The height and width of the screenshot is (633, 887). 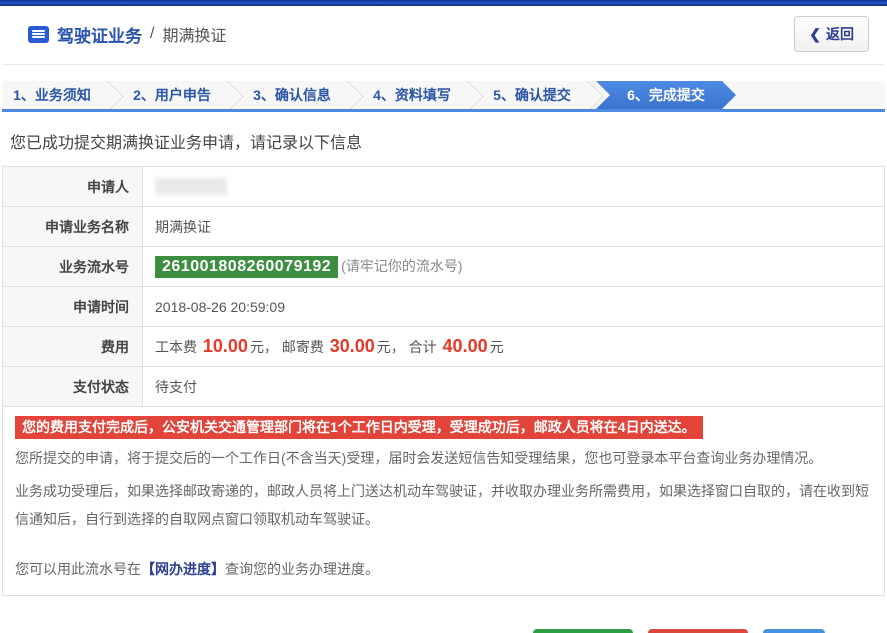 I want to click on row-label: 申请时间, so click(x=72, y=306).